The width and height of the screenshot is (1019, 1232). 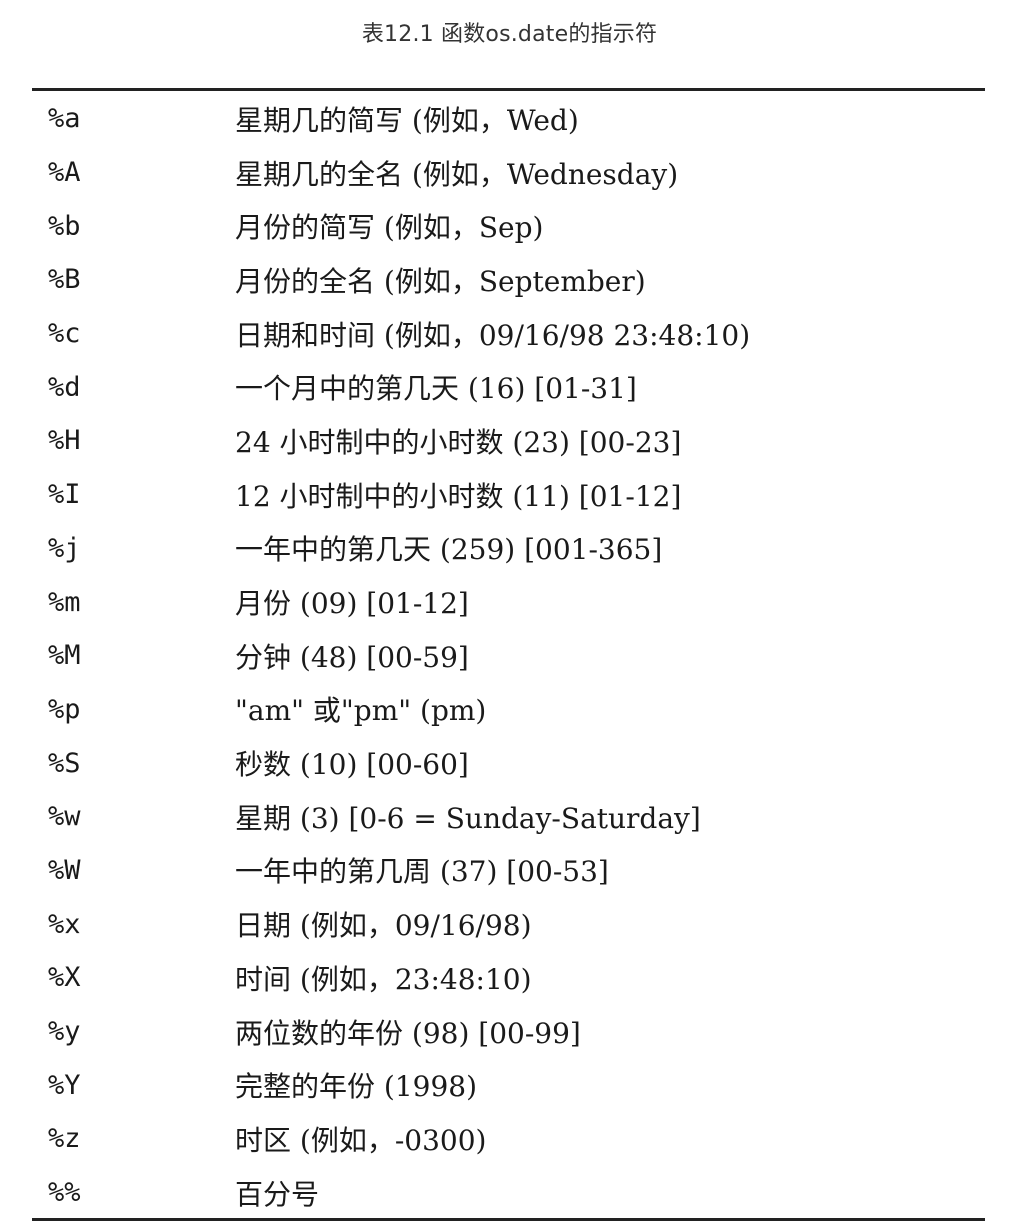 What do you see at coordinates (513, 1139) in the screenshot?
I see `table-row: %z 时区 (例如，-0300)` at bounding box center [513, 1139].